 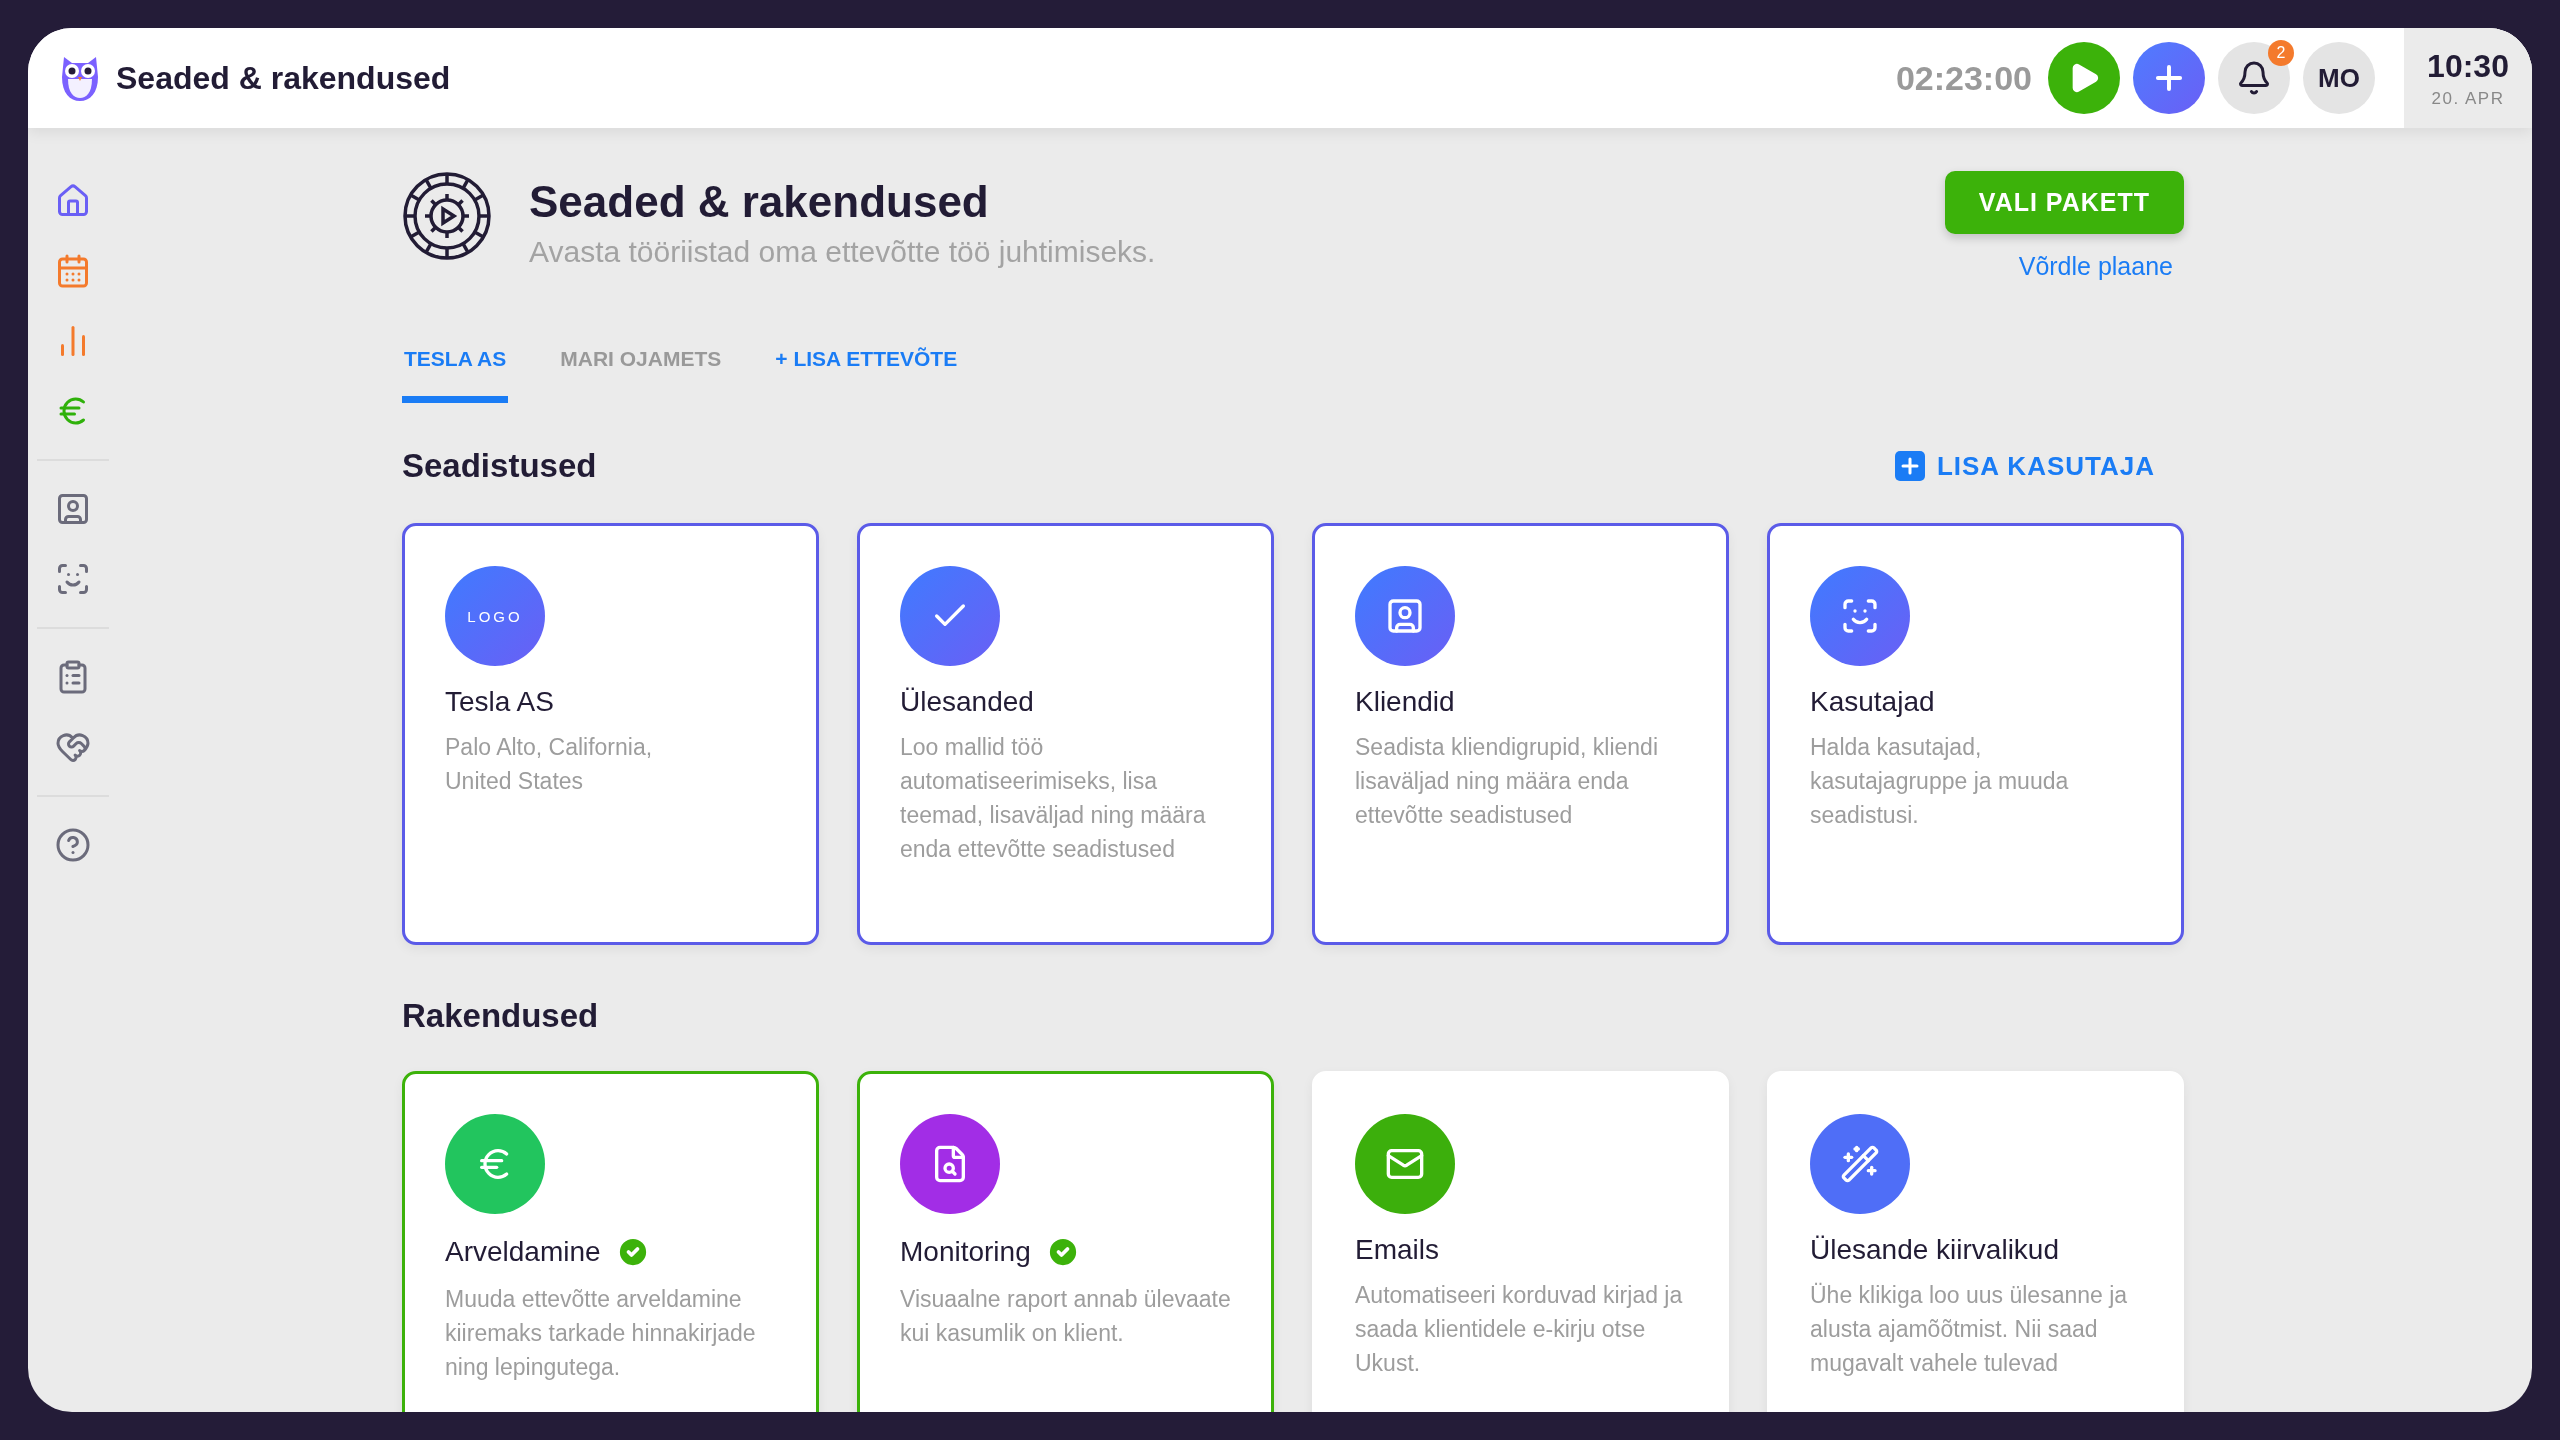 What do you see at coordinates (2254, 78) in the screenshot?
I see `bell-icon` at bounding box center [2254, 78].